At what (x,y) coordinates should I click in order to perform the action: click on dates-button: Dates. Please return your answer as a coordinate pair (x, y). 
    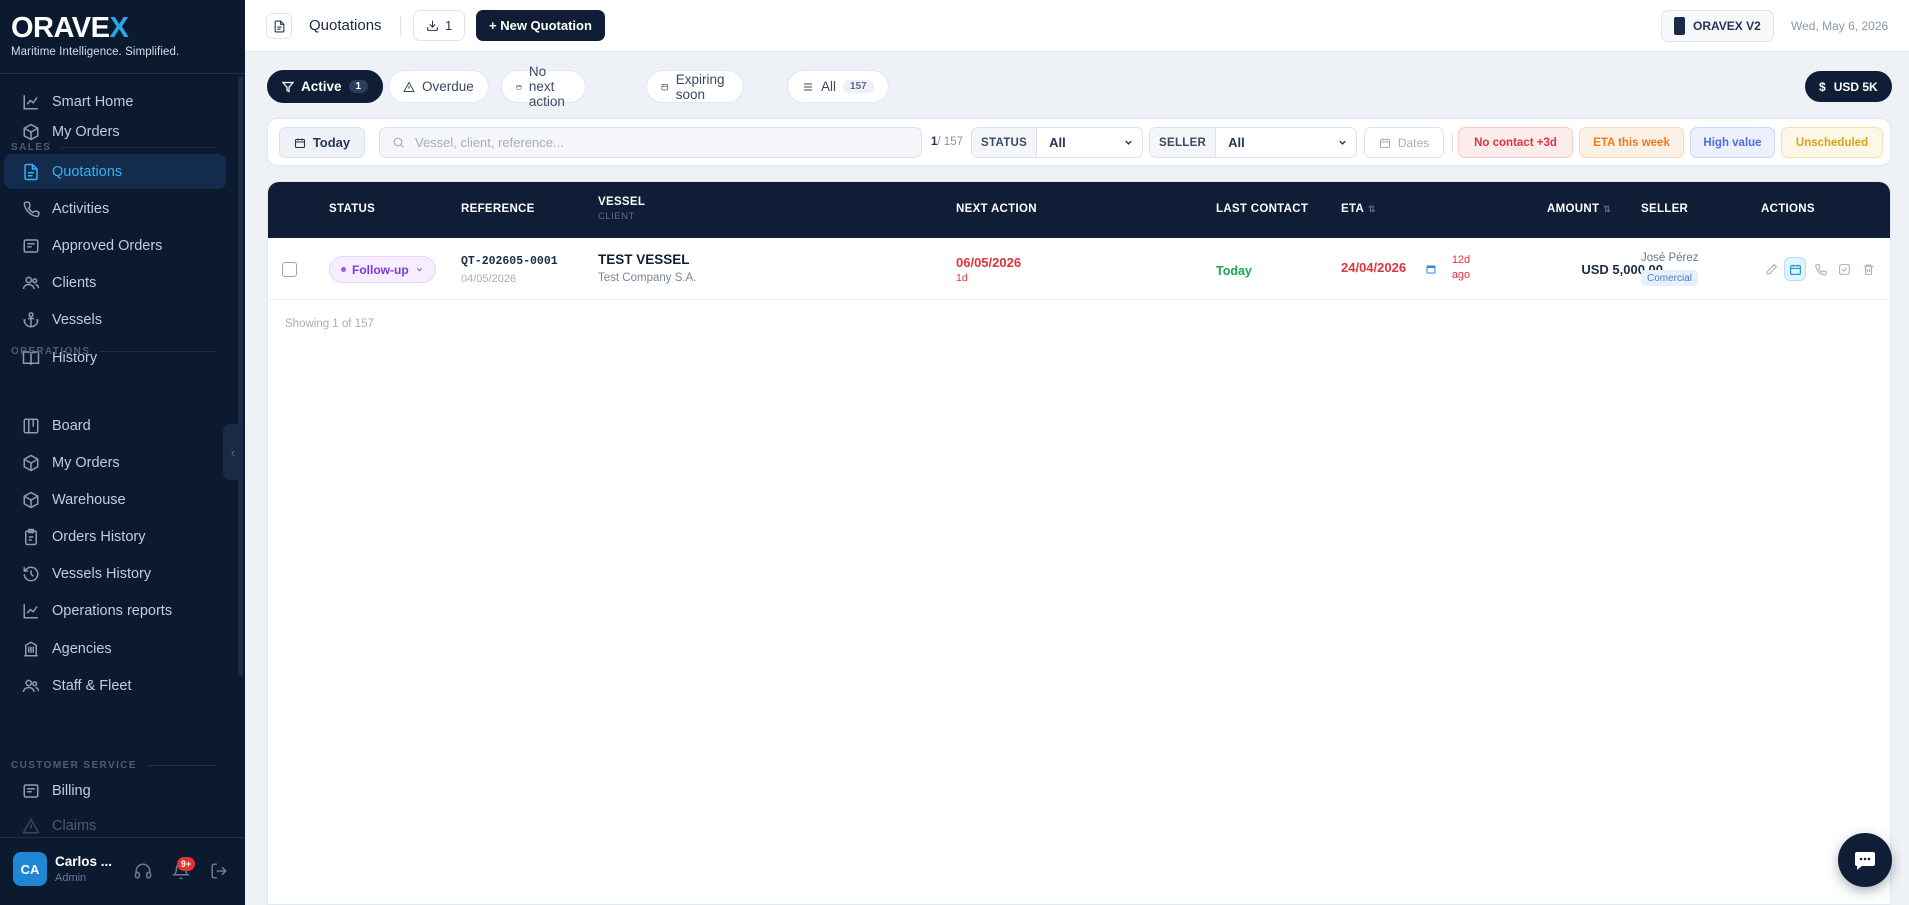
    Looking at the image, I should click on (1404, 142).